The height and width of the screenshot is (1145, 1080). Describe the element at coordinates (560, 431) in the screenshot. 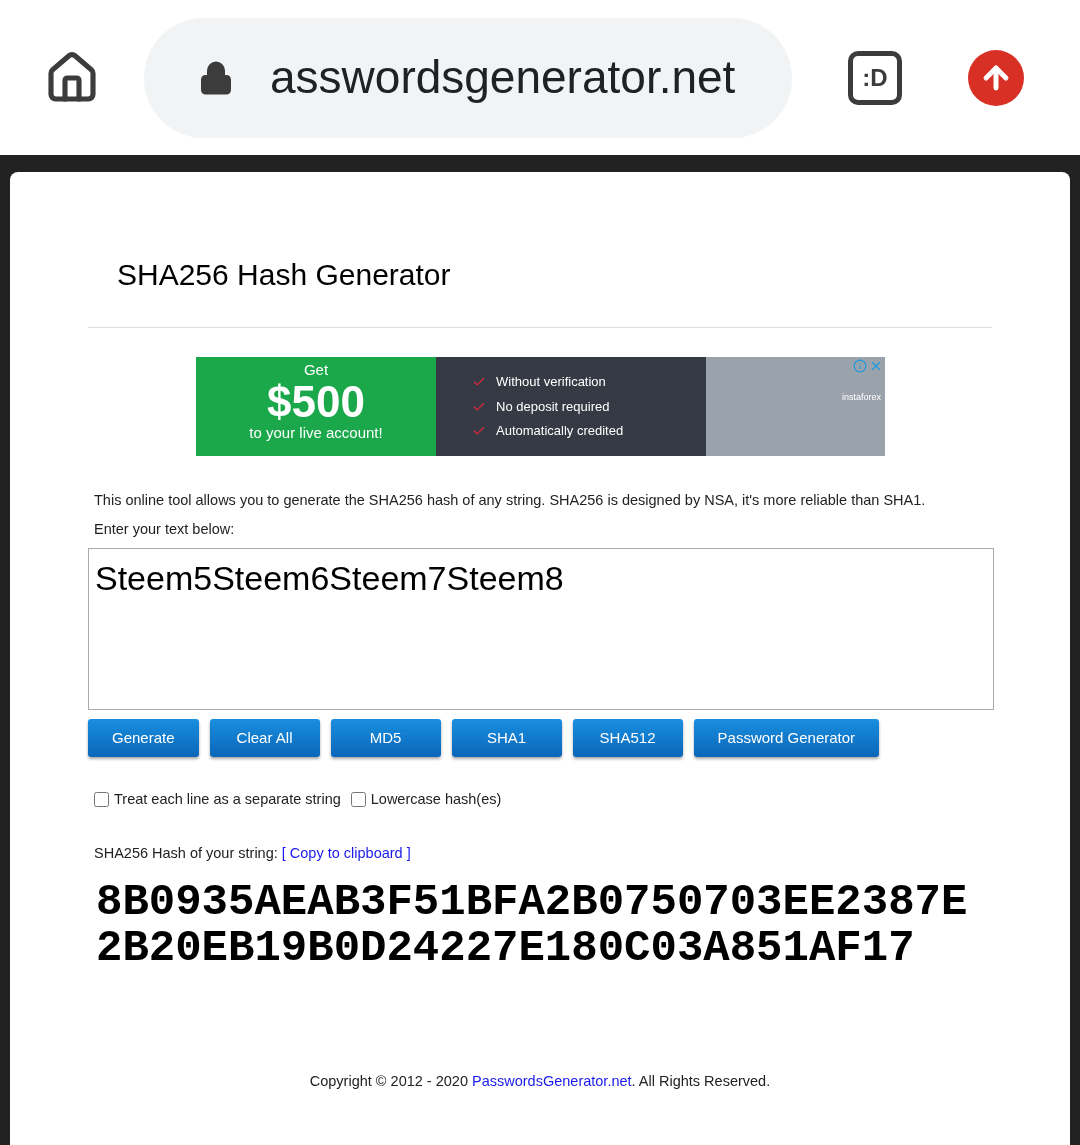

I see `ad-feature-text: Automatically credited` at that location.